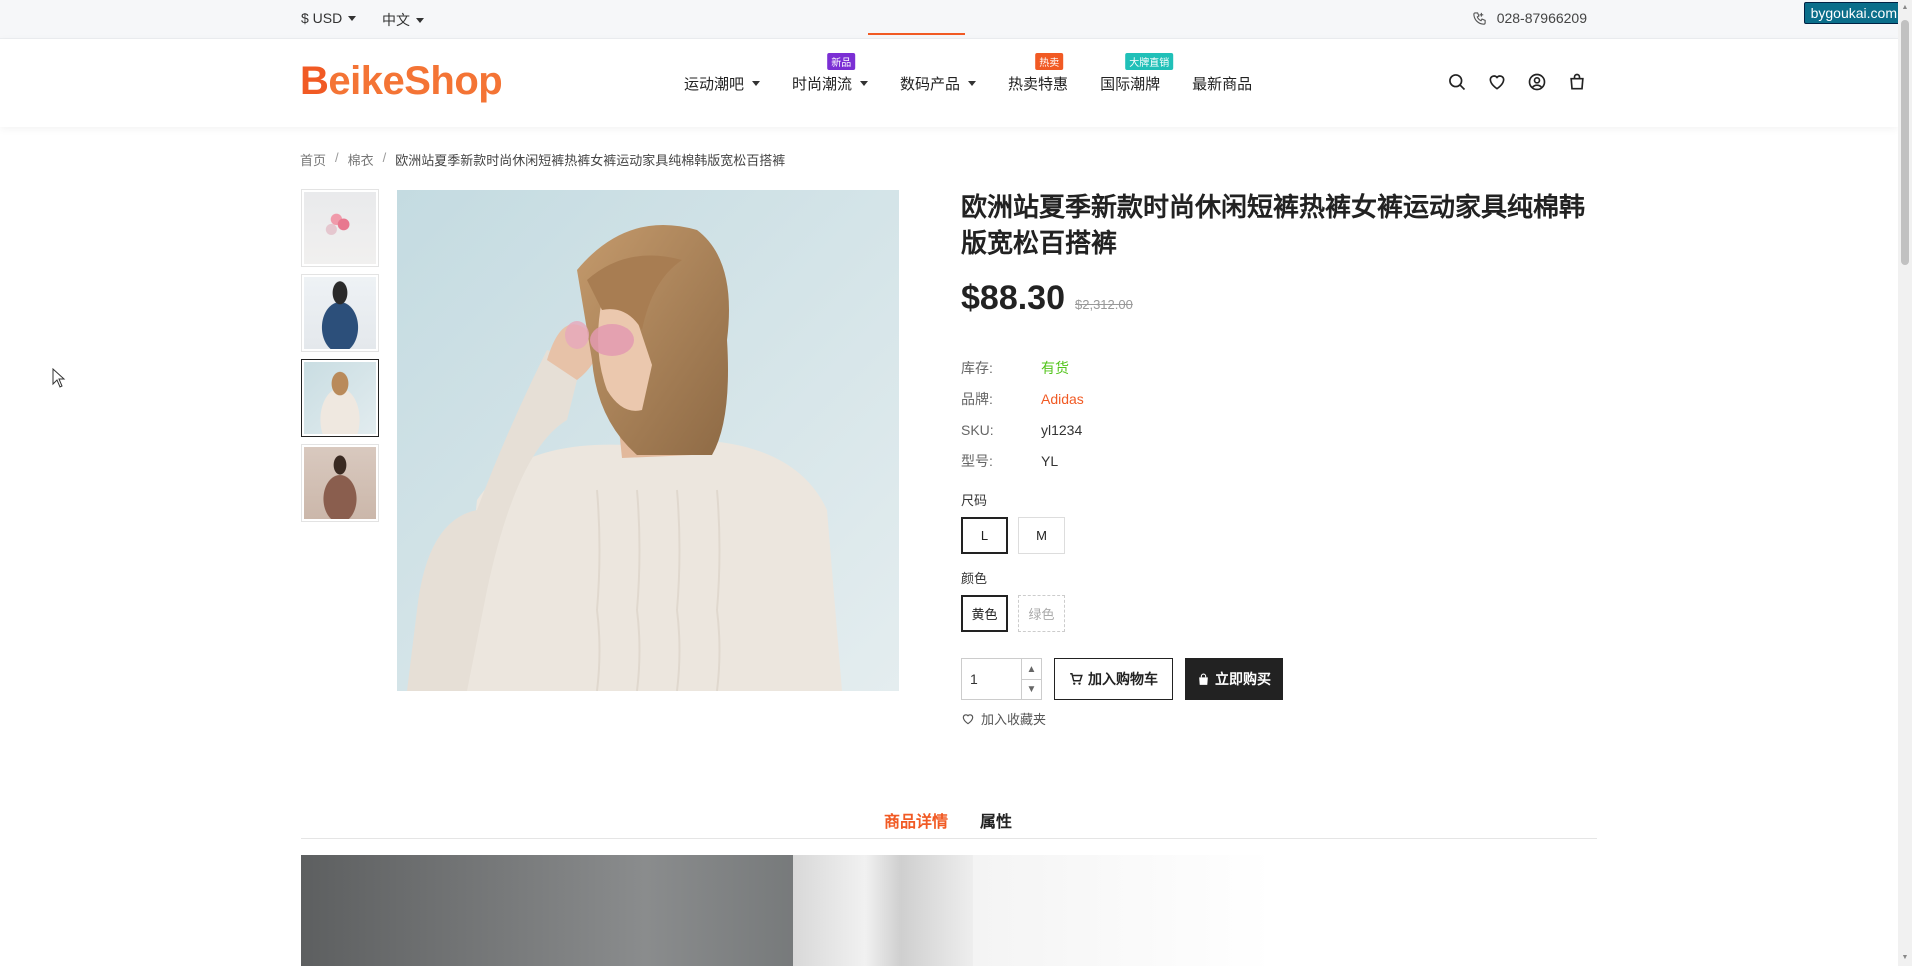 This screenshot has width=1912, height=966. What do you see at coordinates (322, 18) in the screenshot?
I see `currency-label: $ USD` at bounding box center [322, 18].